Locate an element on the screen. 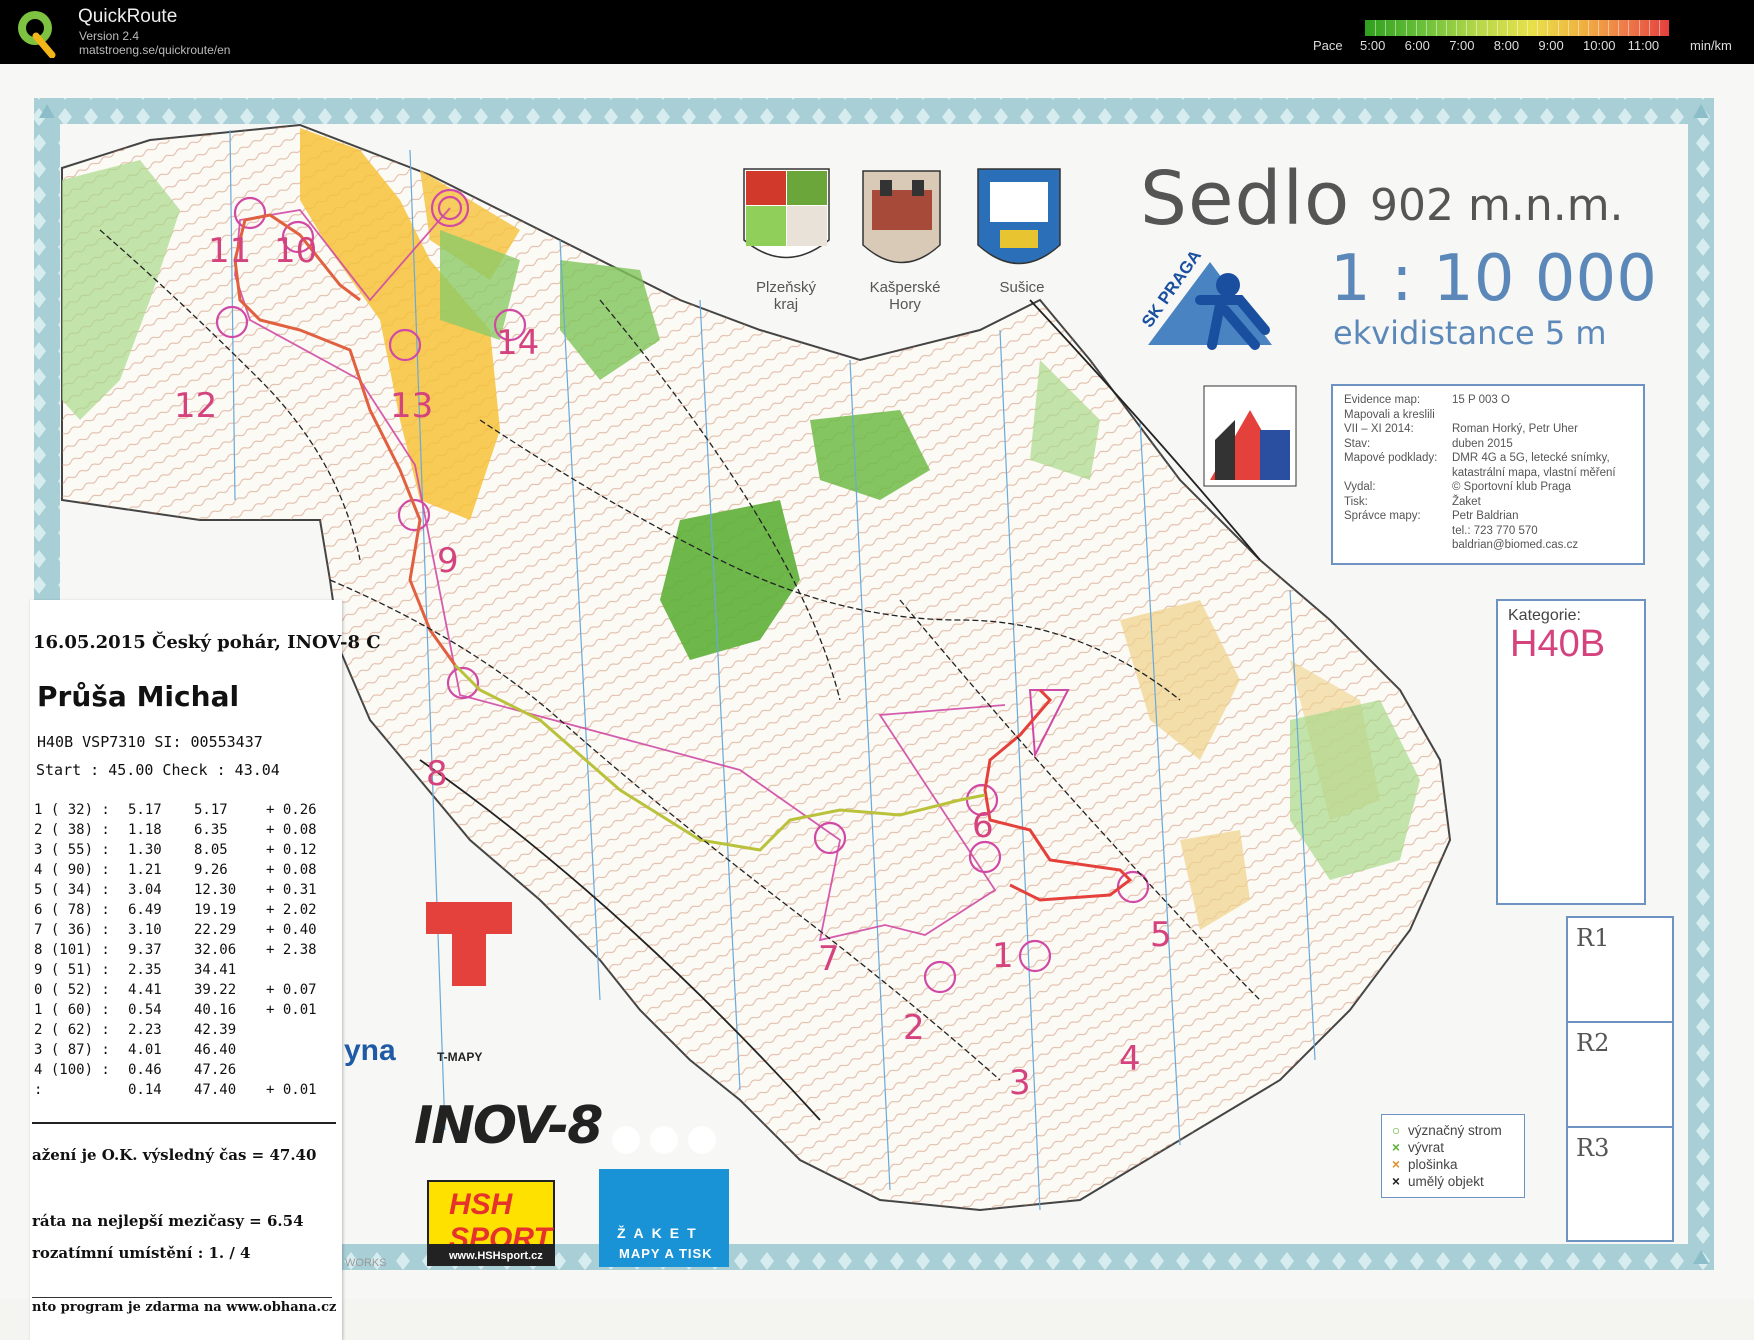 The image size is (1754, 1340). info-value: baldrian@biomed.cas.cz is located at coordinates (1515, 545).